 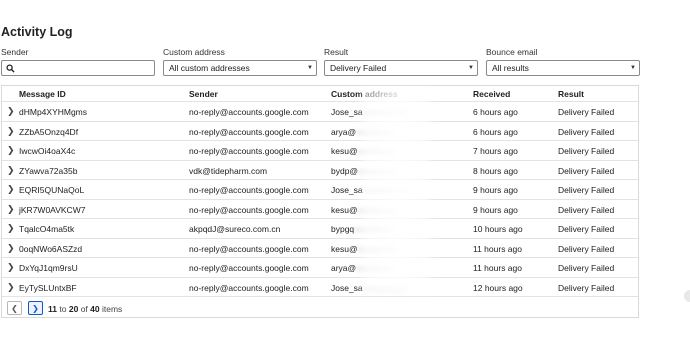 What do you see at coordinates (491, 94) in the screenshot?
I see `column-header-received: Received` at bounding box center [491, 94].